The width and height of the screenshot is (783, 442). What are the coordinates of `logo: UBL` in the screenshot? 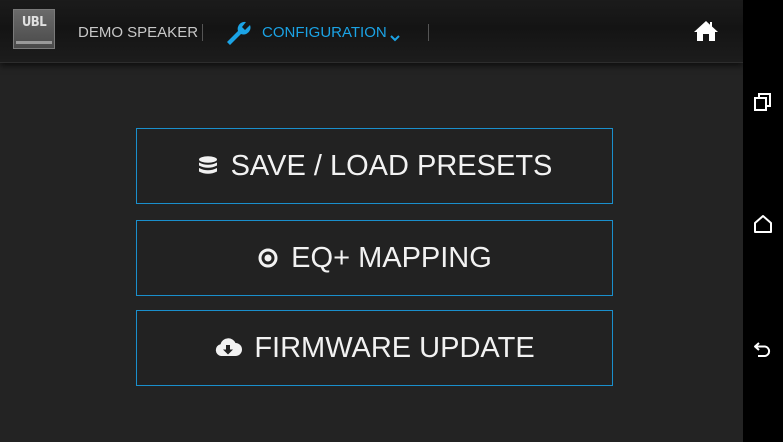 It's located at (34, 29).